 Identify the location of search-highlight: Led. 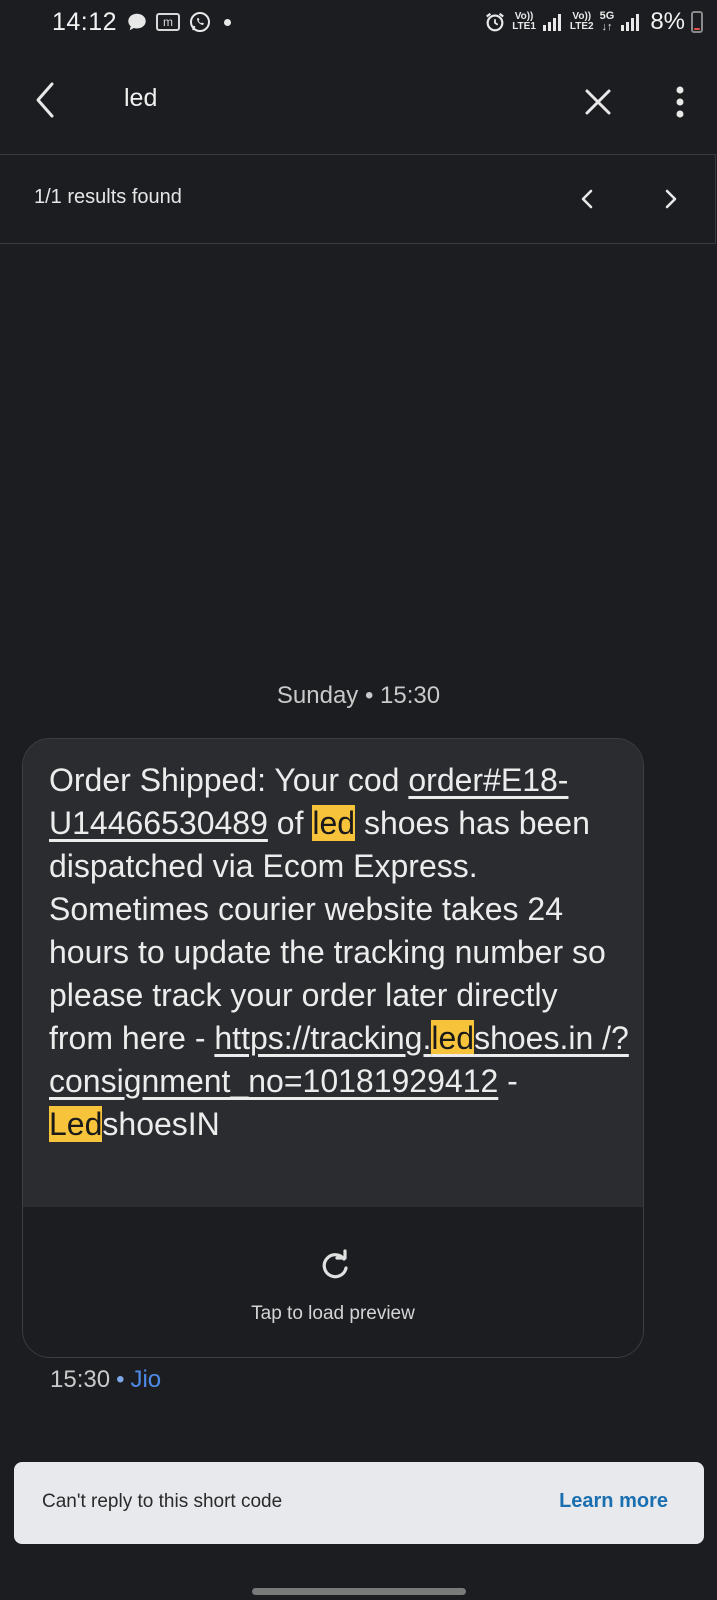
(76, 1124).